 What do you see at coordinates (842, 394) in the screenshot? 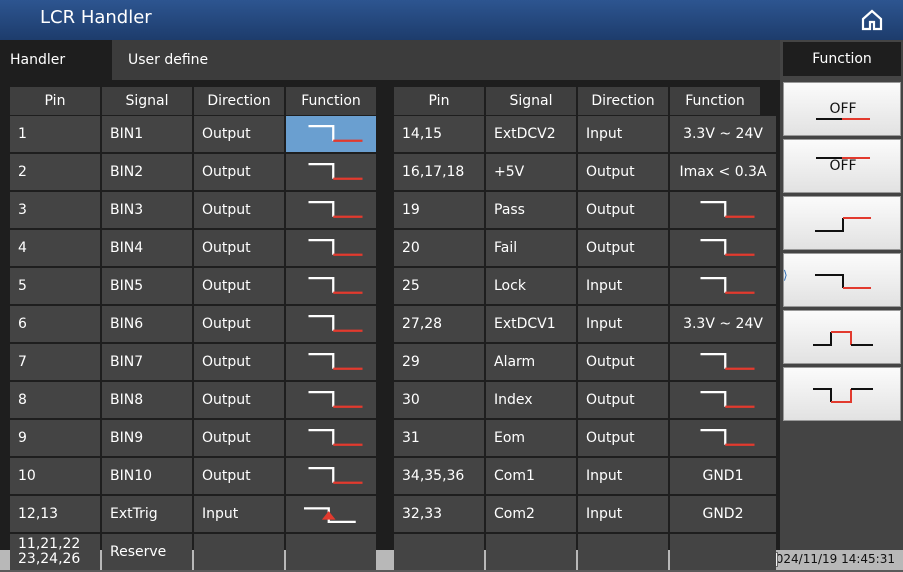
I see `function-button-negative-pulse` at bounding box center [842, 394].